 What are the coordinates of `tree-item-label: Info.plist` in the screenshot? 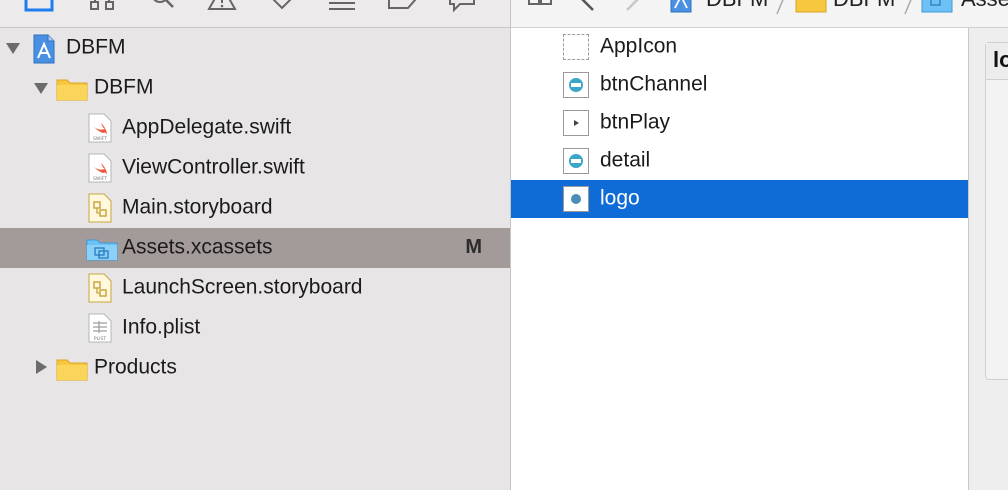 It's located at (161, 327).